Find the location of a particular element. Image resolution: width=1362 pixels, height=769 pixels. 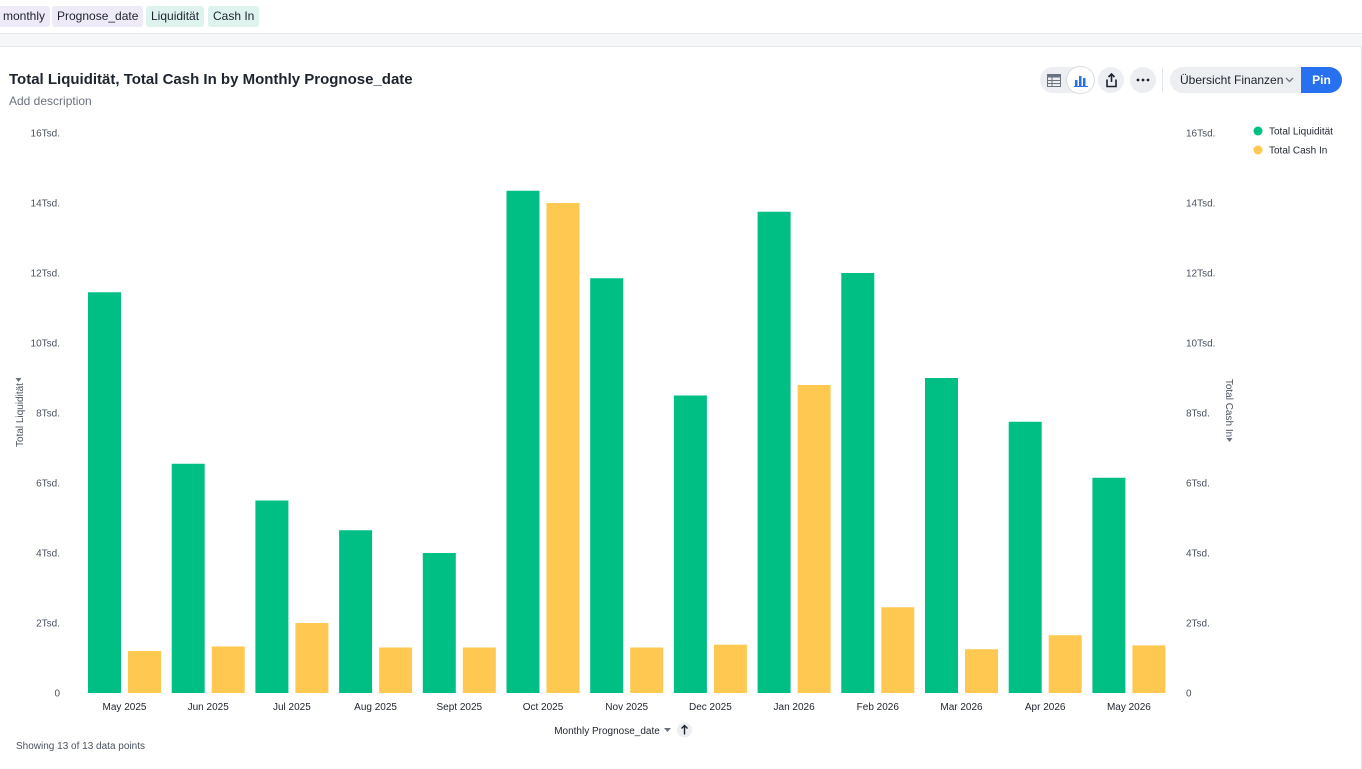

chevron-down-icon is located at coordinates (1289, 84).